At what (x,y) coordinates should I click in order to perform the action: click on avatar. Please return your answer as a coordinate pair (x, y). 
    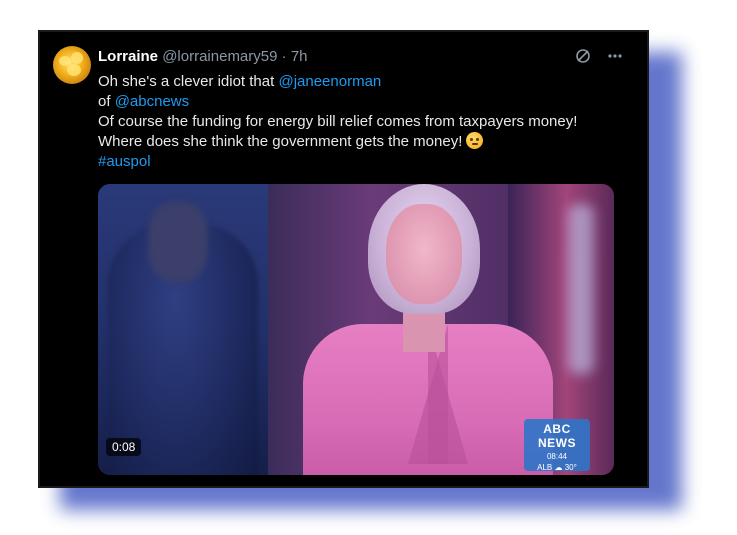
    Looking at the image, I should click on (72, 65).